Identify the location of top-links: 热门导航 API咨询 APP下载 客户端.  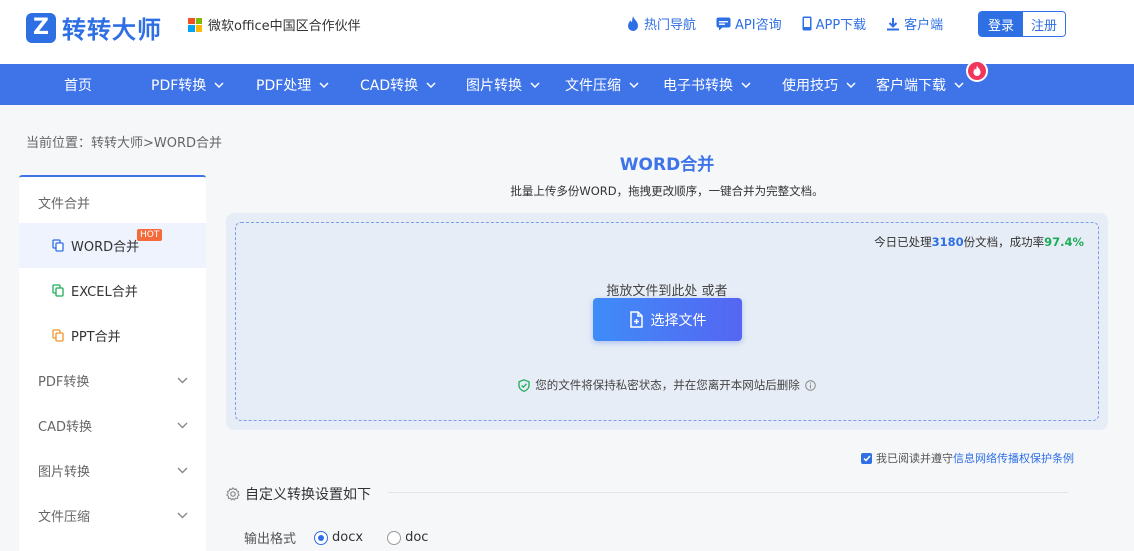
(794, 23).